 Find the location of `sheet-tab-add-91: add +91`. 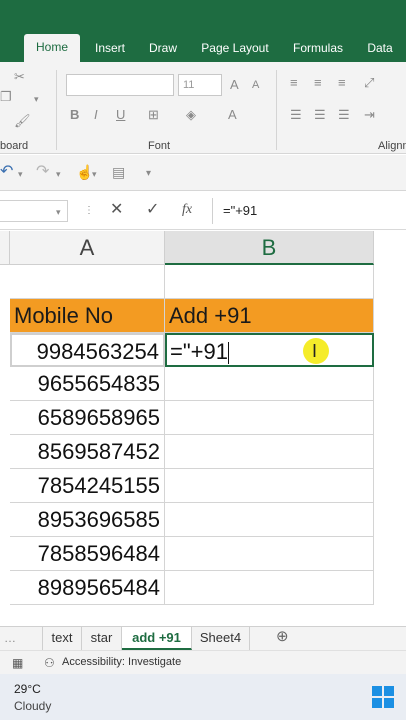

sheet-tab-add-91: add +91 is located at coordinates (157, 638).